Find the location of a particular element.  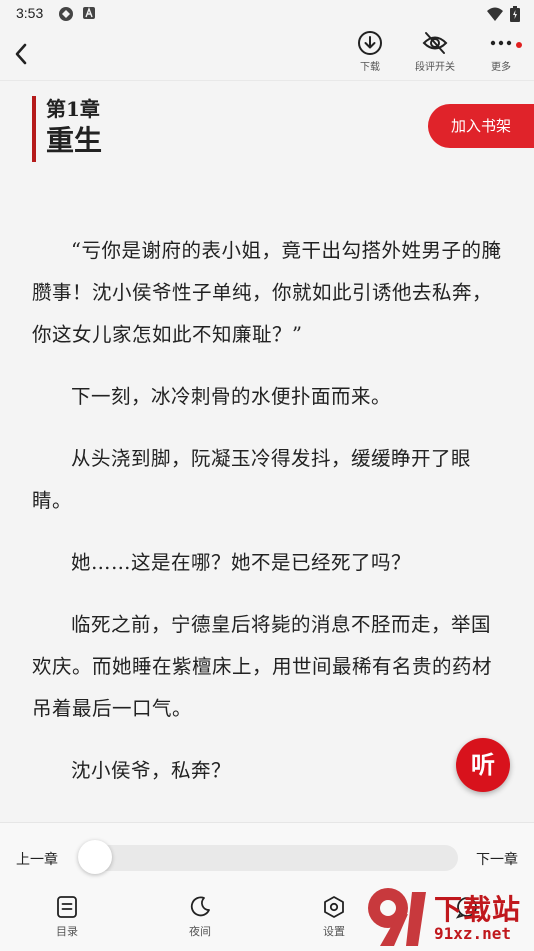

paragraph: 沈小侯爷，私奔？ is located at coordinates (151, 770).